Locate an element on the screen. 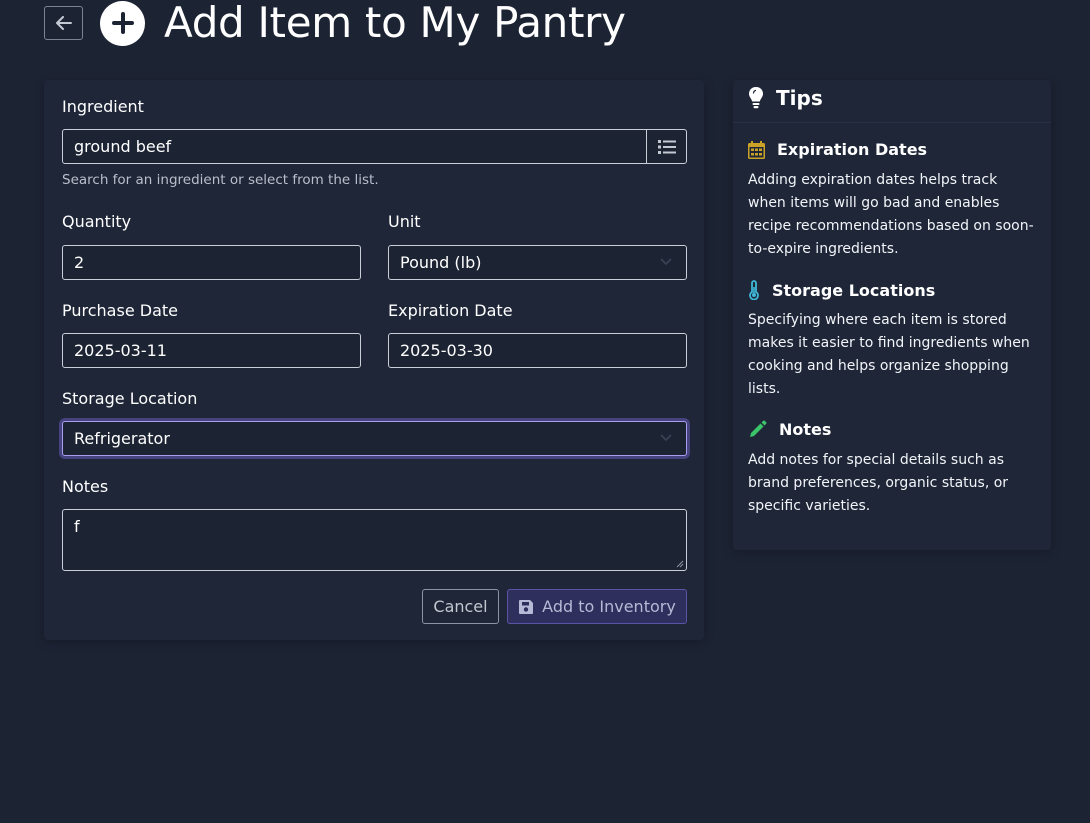 The height and width of the screenshot is (823, 1090). quantity-input: 2 is located at coordinates (211, 262).